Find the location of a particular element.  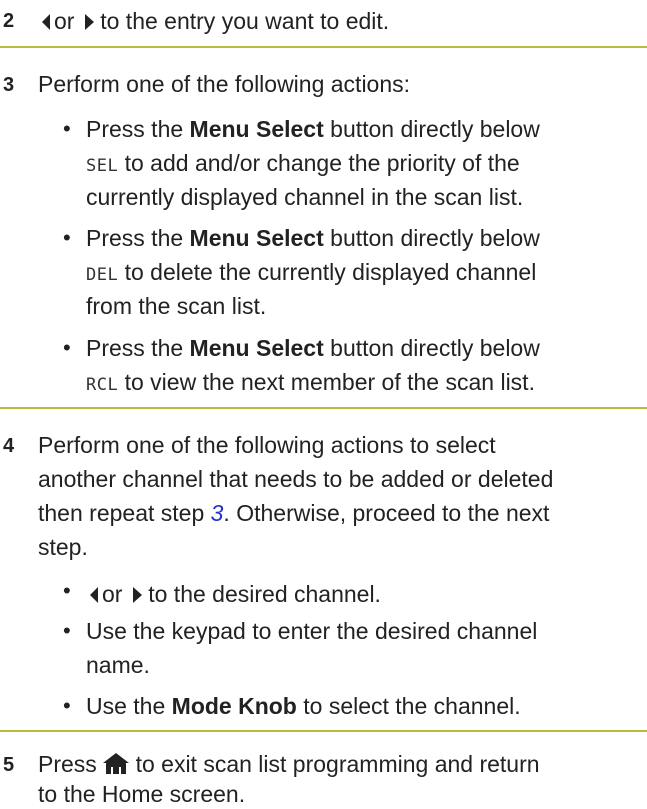

step-2-body: to the entry you want to edit. is located at coordinates (245, 21).